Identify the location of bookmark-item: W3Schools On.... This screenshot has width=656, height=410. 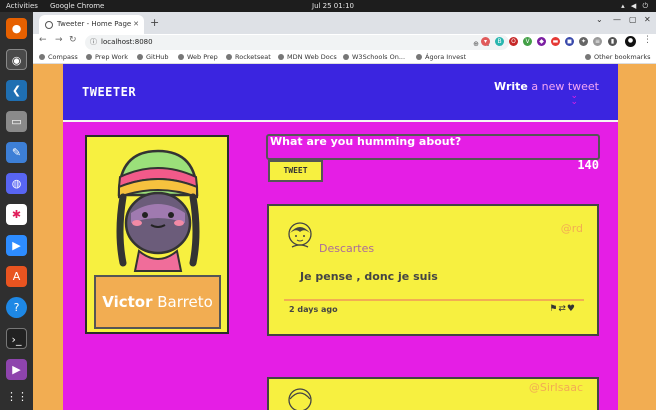
(374, 57).